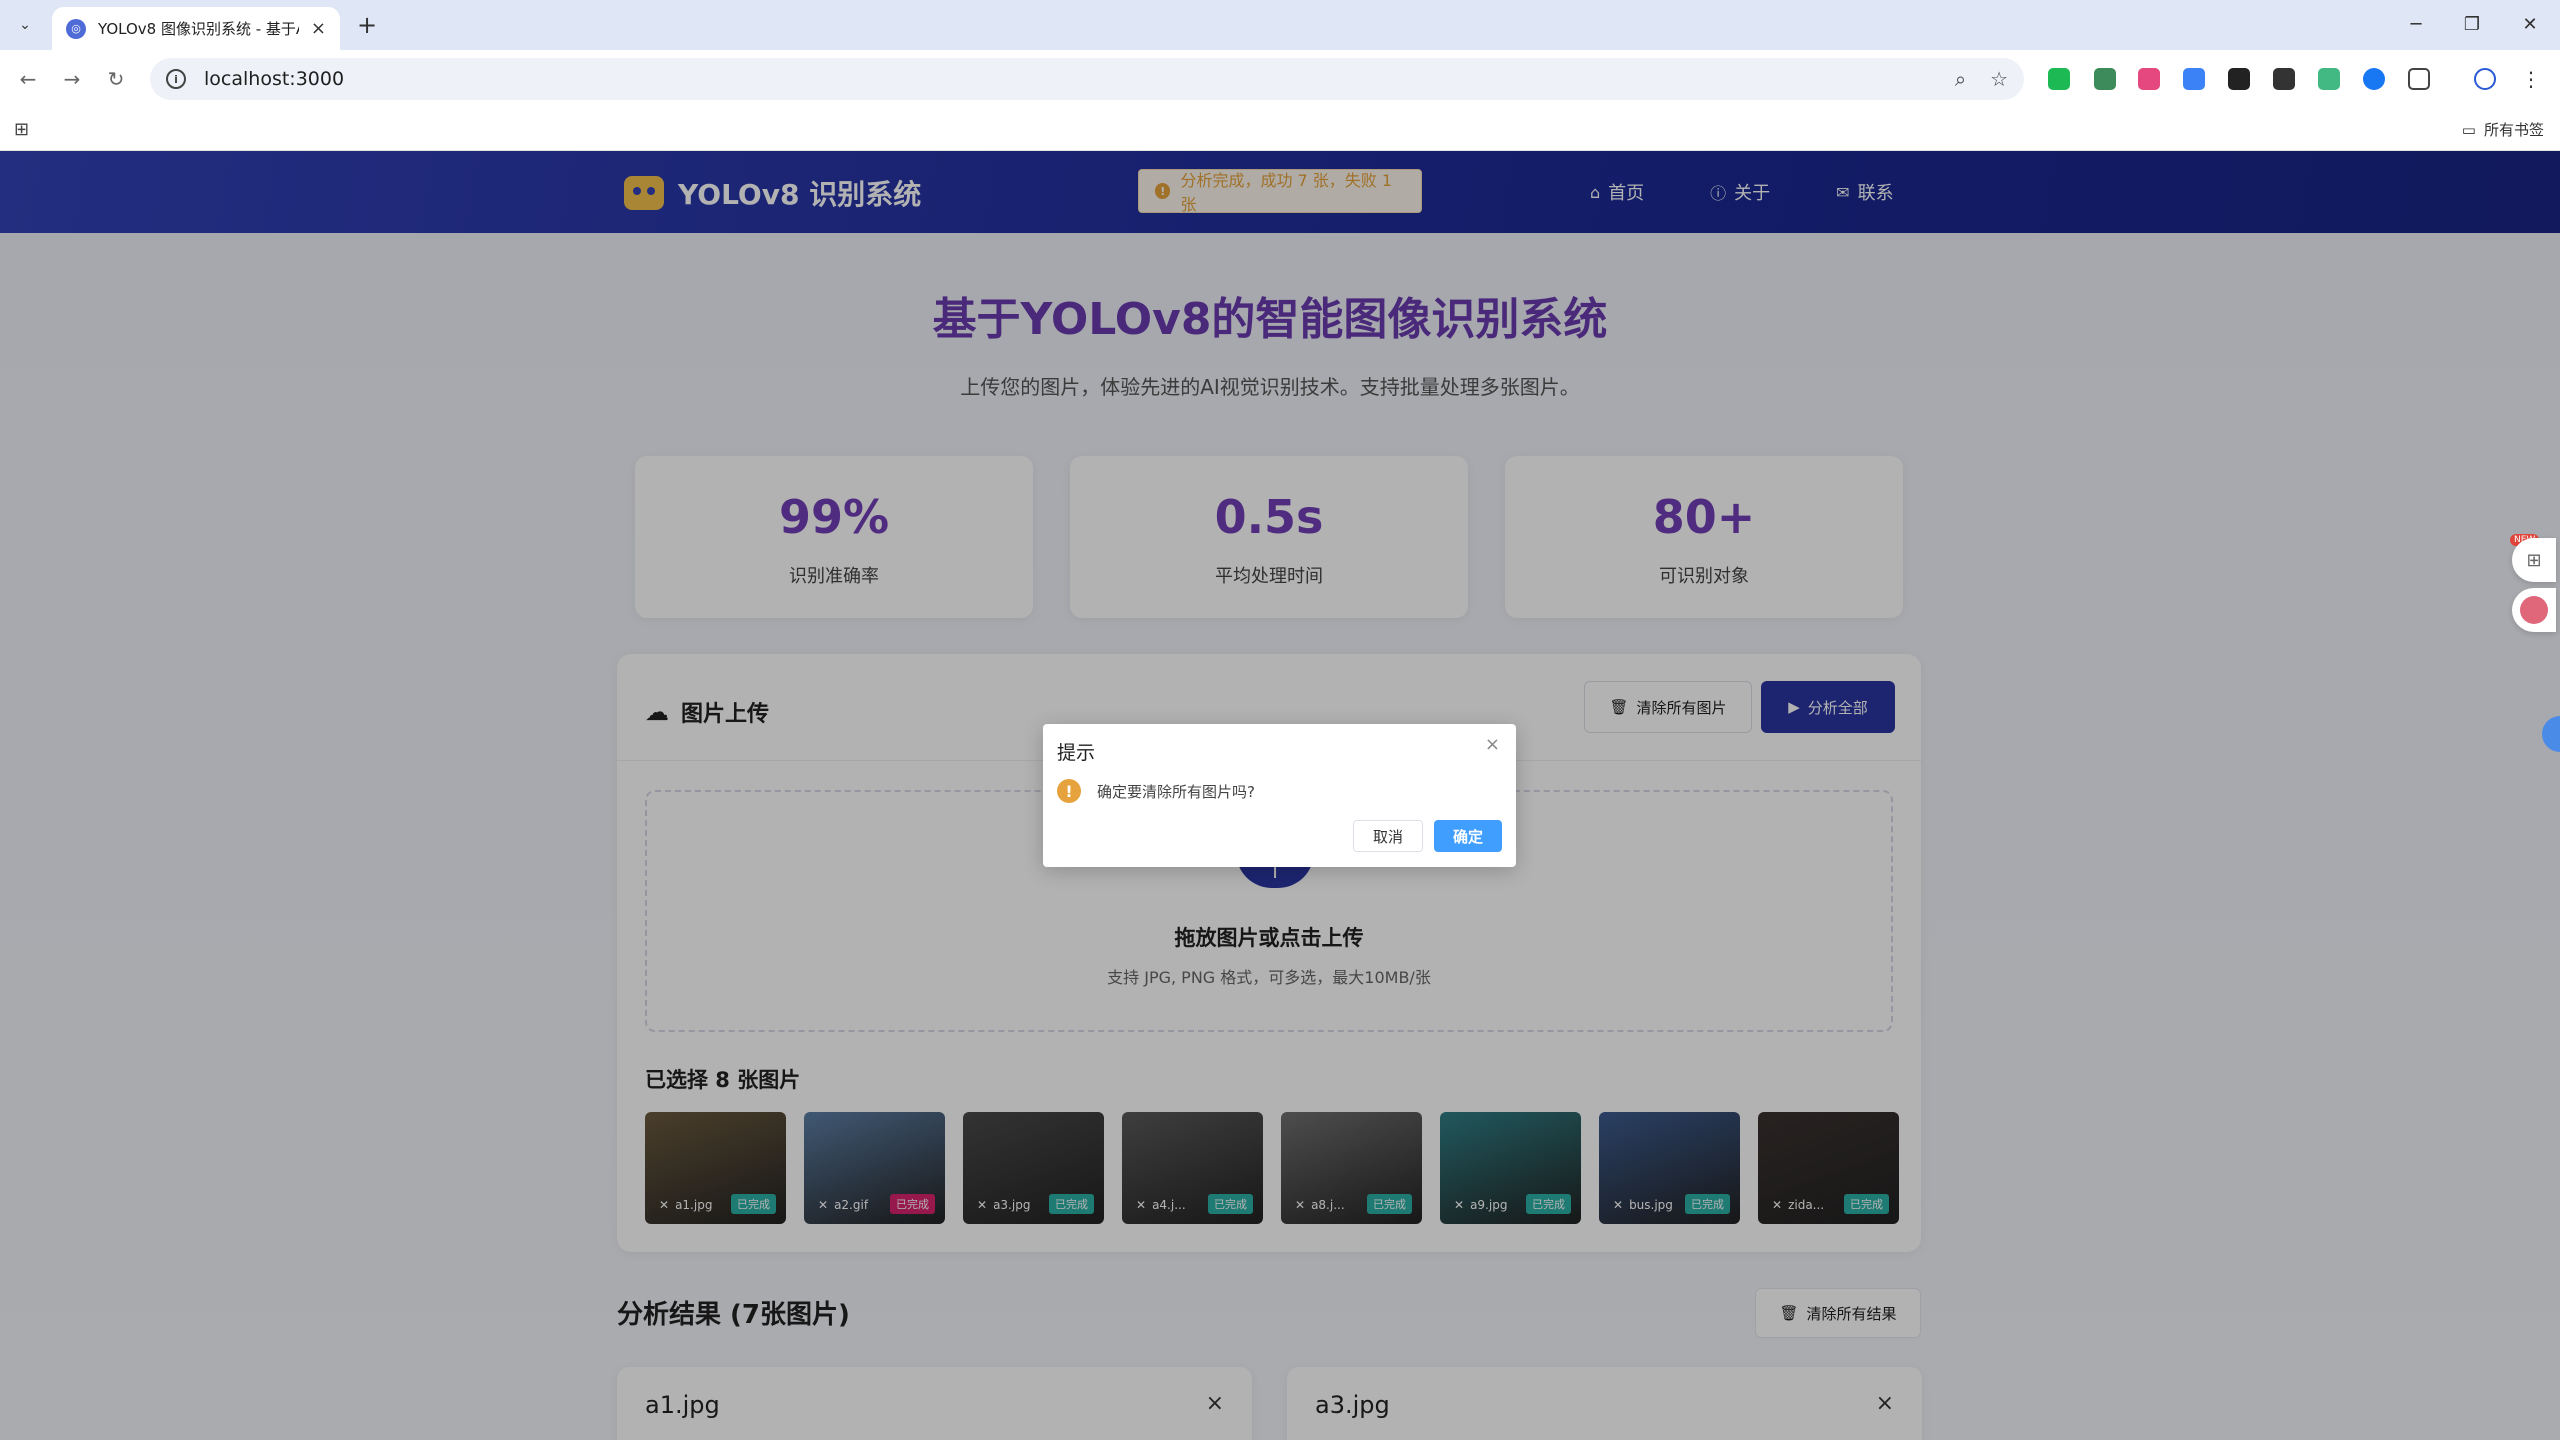 Image resolution: width=2560 pixels, height=1440 pixels. Describe the element at coordinates (1388, 836) in the screenshot. I see `cancel-button: 取消` at that location.